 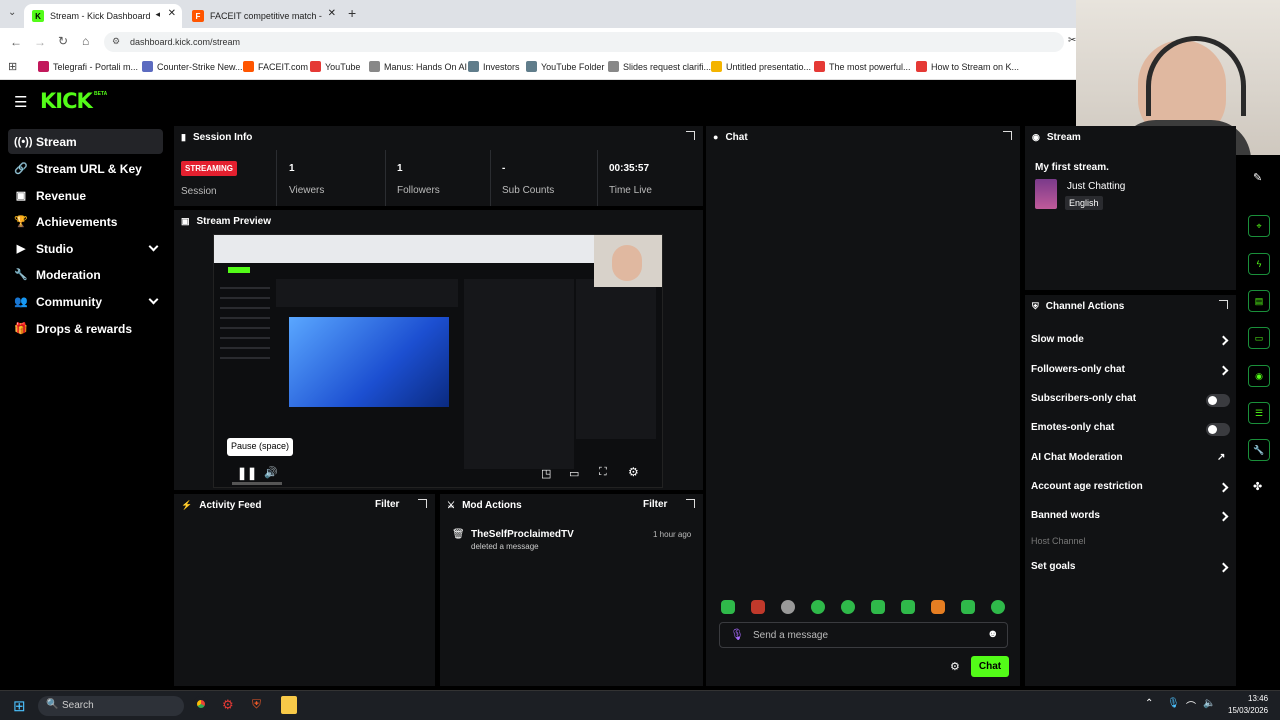 I want to click on wifi-icon: ⌒, so click(x=1191, y=705).